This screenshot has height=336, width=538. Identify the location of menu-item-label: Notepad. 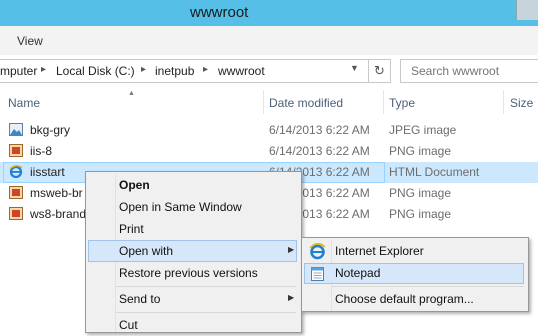
(358, 273).